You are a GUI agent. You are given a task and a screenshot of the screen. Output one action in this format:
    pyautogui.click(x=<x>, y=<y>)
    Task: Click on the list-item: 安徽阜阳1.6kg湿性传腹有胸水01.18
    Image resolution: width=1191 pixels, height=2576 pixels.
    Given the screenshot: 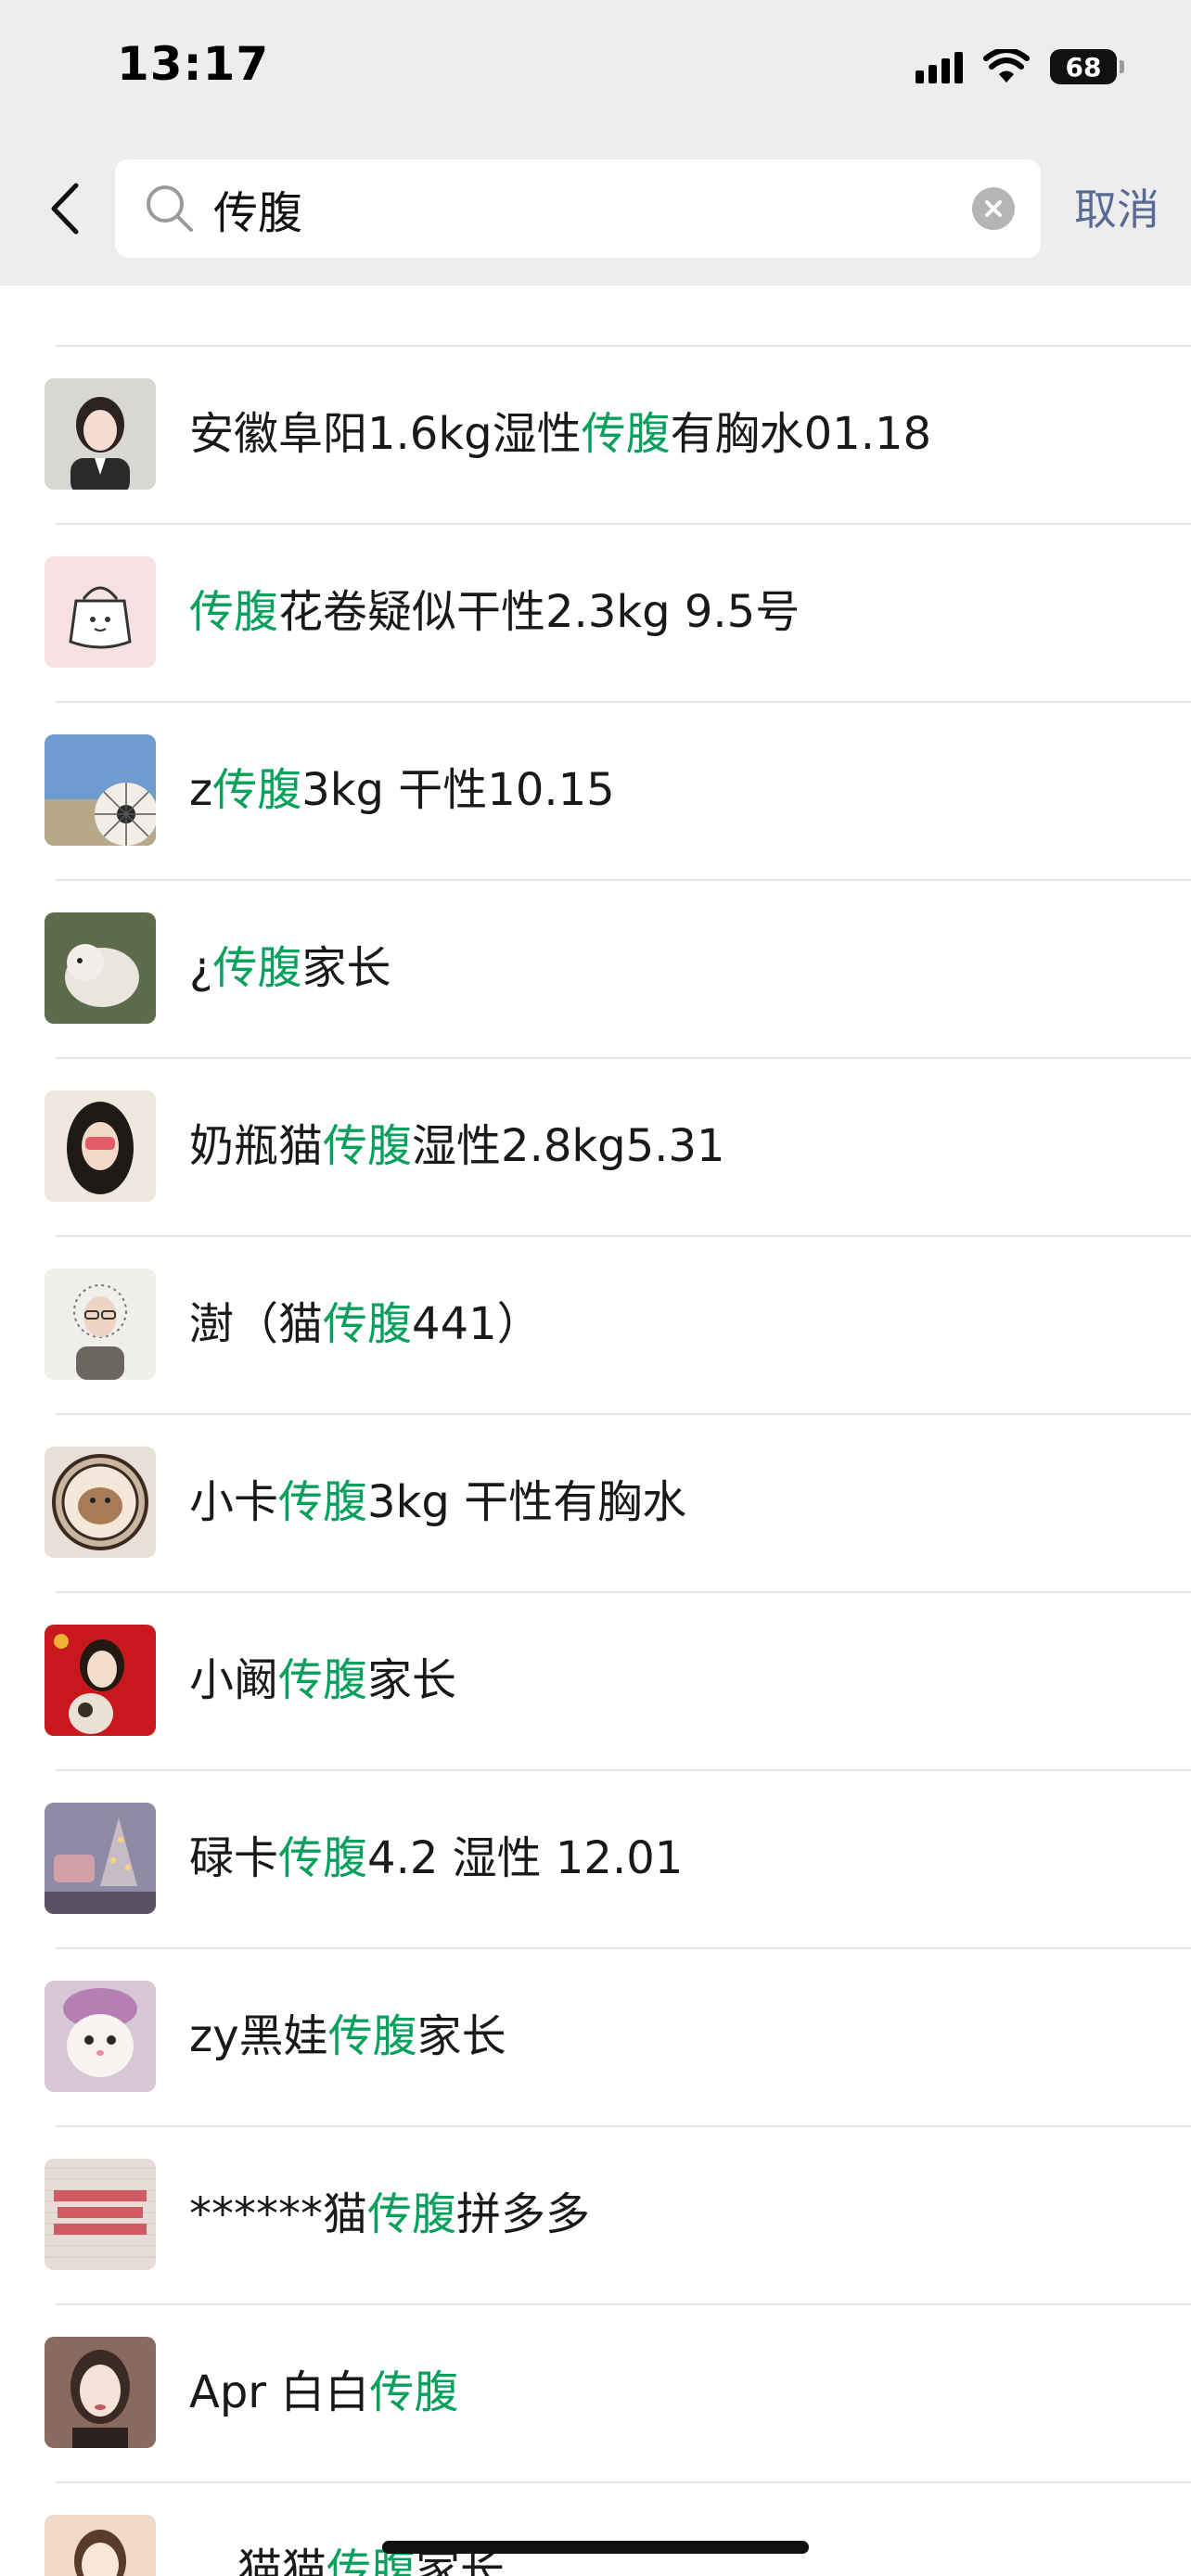 What is the action you would take?
    pyautogui.click(x=595, y=434)
    